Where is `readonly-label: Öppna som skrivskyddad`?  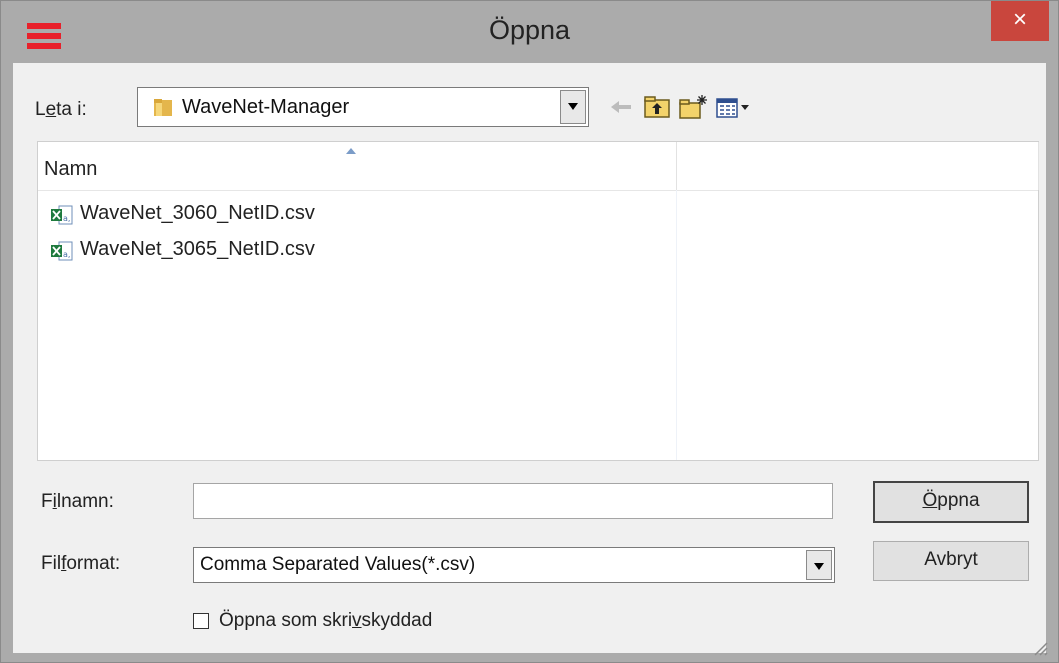
readonly-label: Öppna som skrivskyddad is located at coordinates (325, 621).